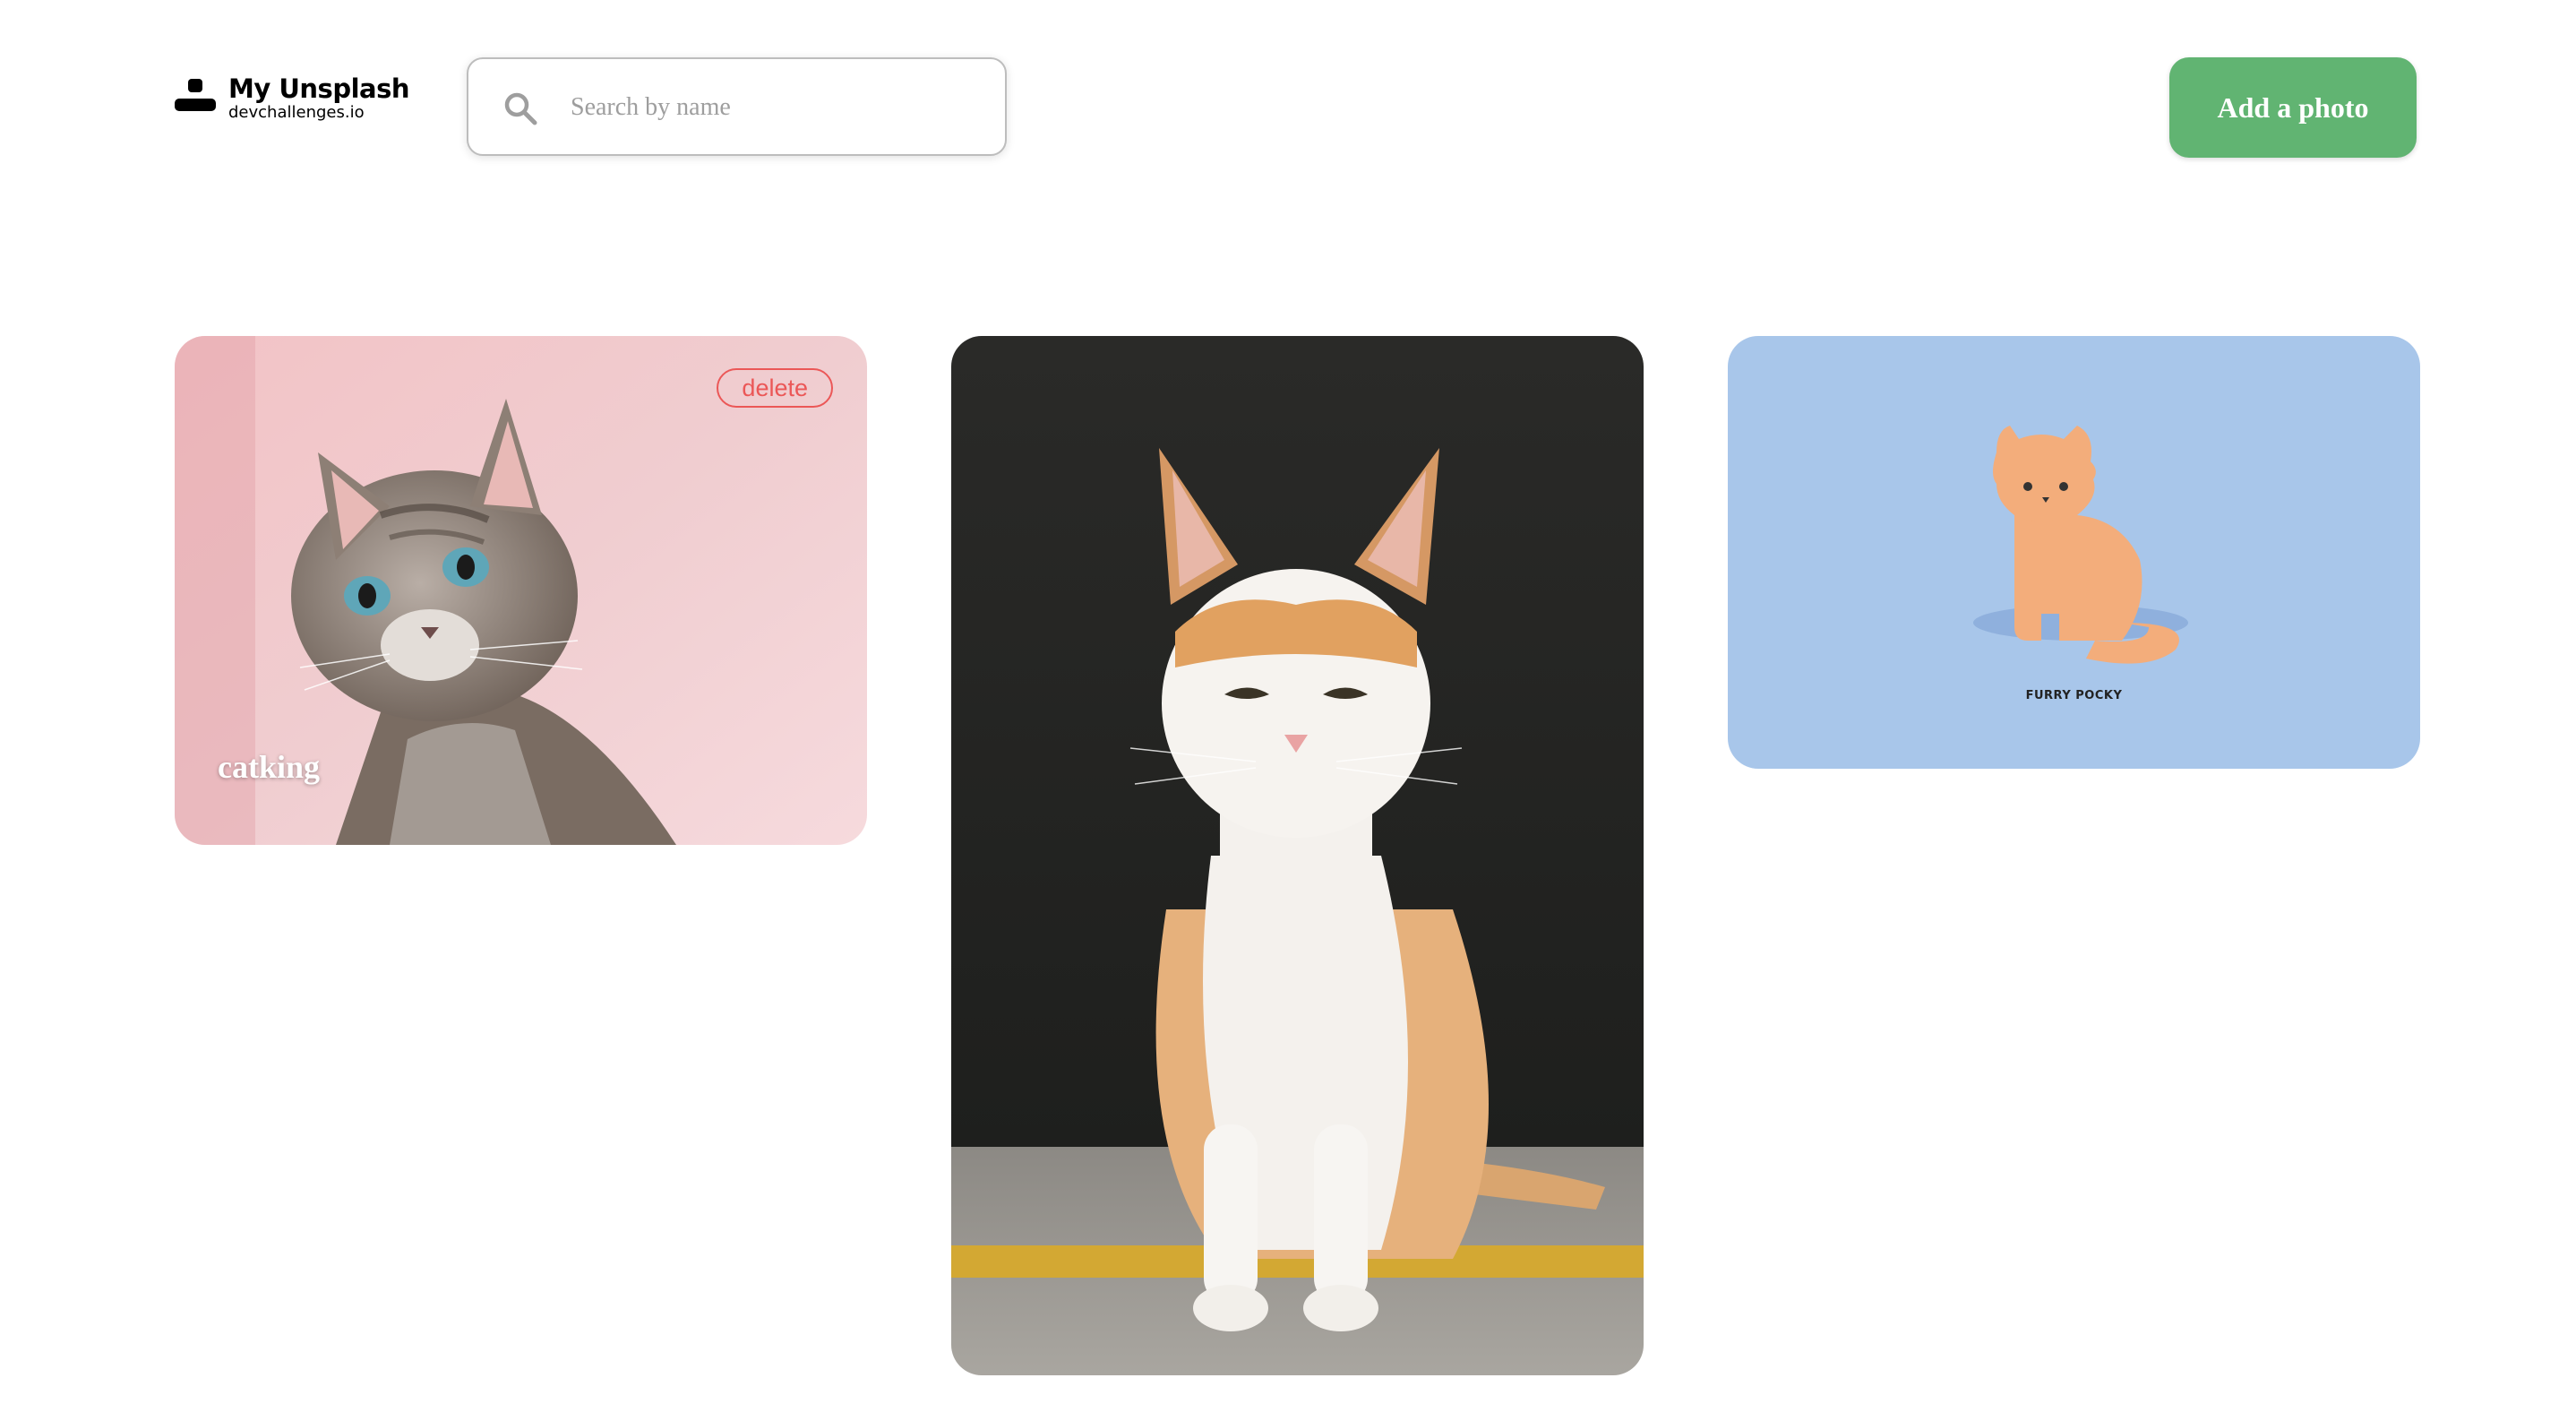 Image resolution: width=2576 pixels, height=1421 pixels. Describe the element at coordinates (296, 112) in the screenshot. I see `app-subtitle: devchallenges.io` at that location.